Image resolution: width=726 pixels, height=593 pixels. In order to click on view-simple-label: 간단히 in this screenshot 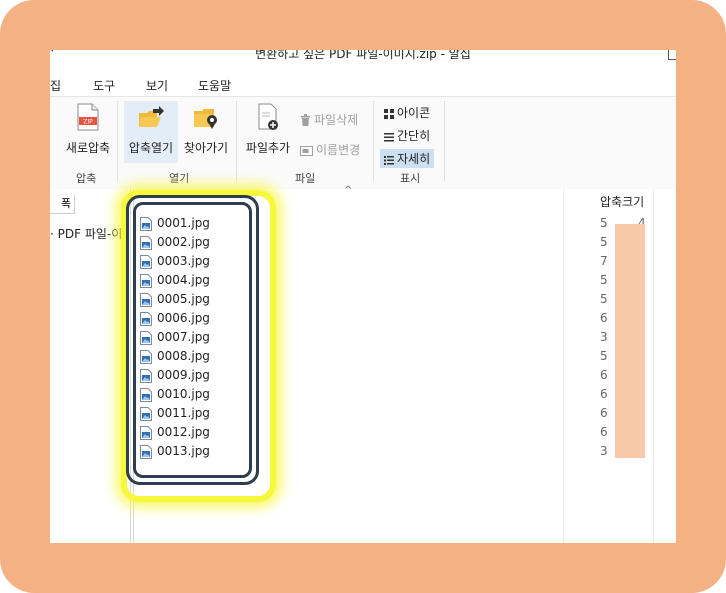, I will do `click(414, 136)`.